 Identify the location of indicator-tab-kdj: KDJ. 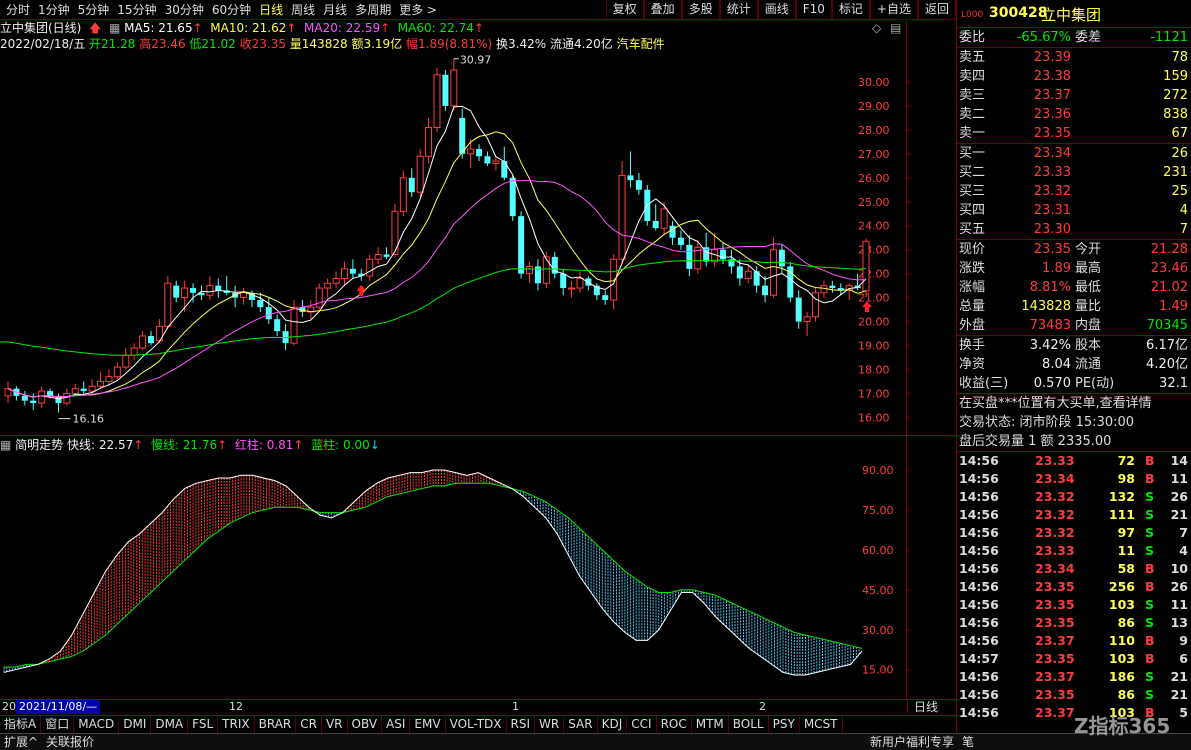
(613, 724).